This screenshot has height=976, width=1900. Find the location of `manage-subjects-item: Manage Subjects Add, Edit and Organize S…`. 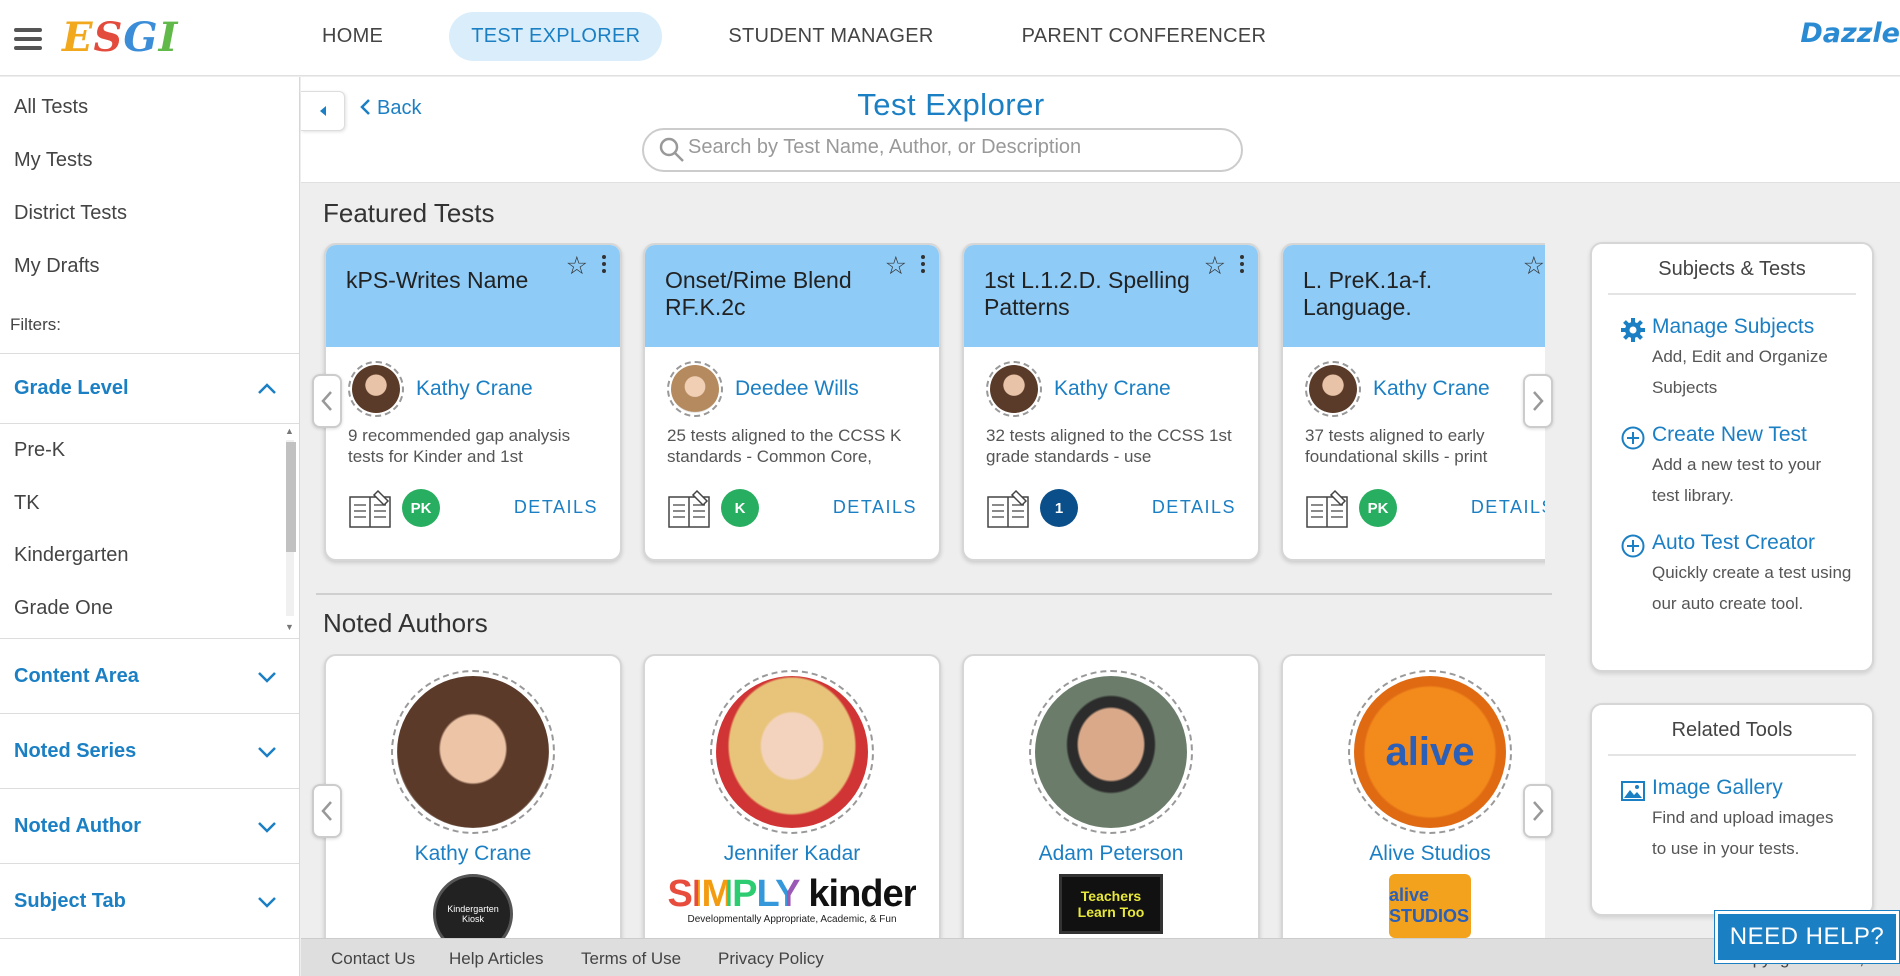

manage-subjects-item: Manage Subjects Add, Edit and Organize S… is located at coordinates (1732, 359).